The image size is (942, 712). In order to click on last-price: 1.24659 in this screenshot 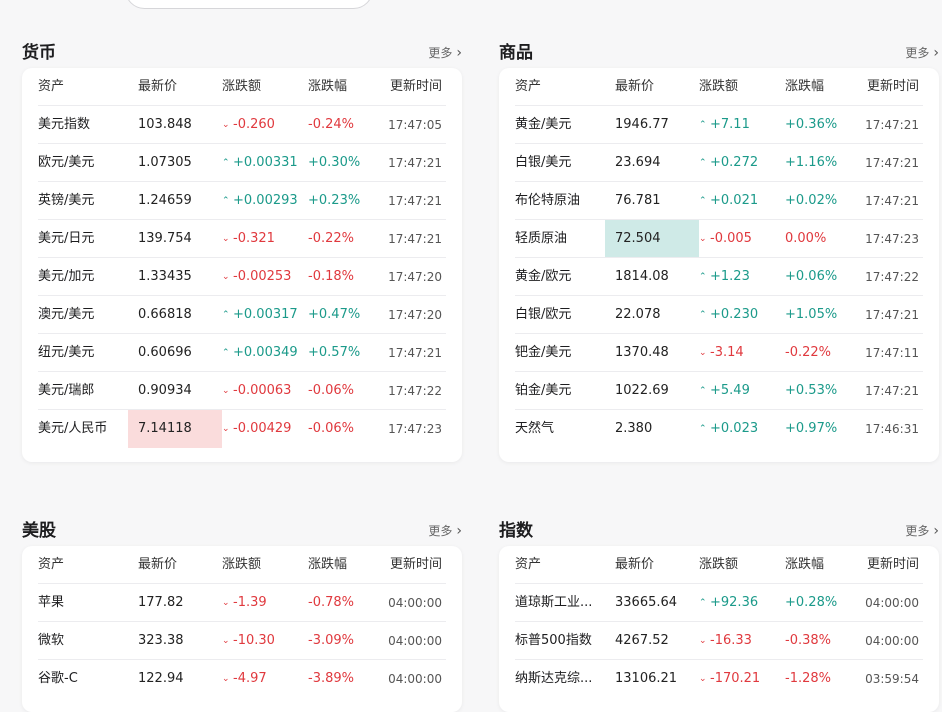, I will do `click(165, 200)`.